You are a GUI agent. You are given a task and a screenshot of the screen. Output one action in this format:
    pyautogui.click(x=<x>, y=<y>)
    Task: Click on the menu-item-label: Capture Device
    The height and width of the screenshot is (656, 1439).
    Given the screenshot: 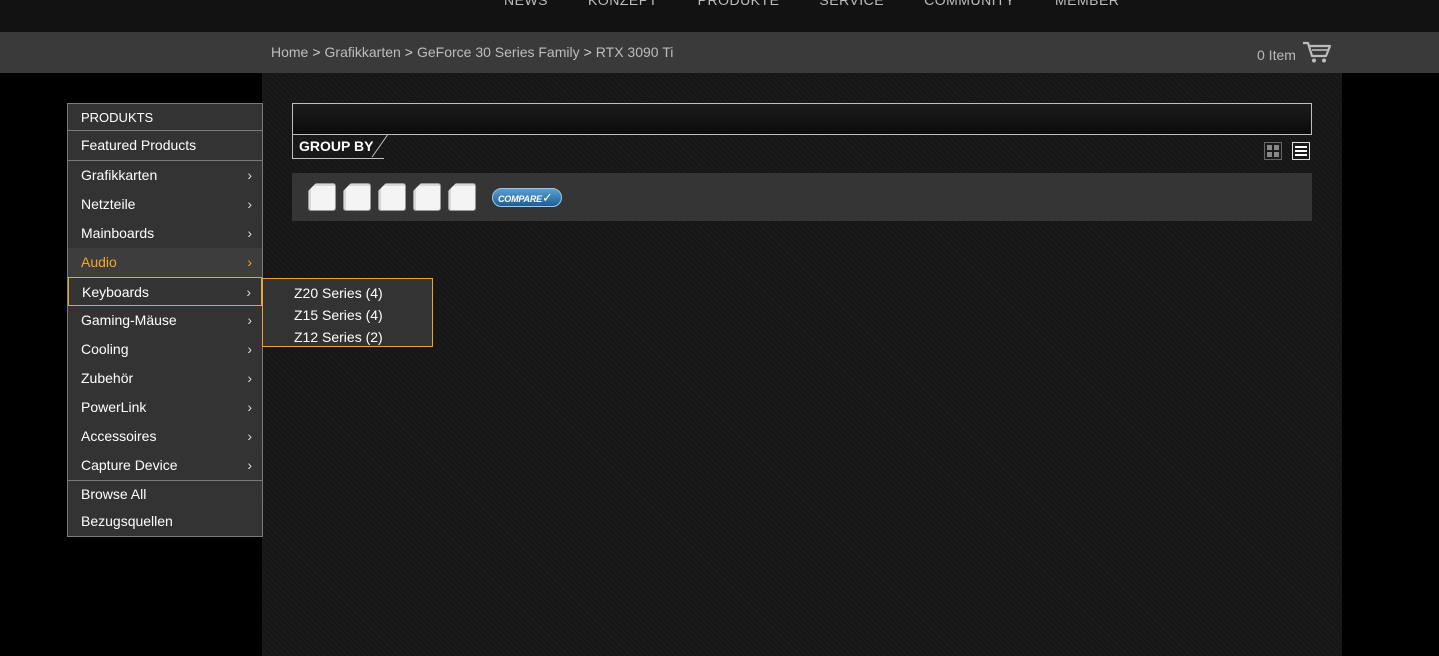 What is the action you would take?
    pyautogui.click(x=129, y=465)
    